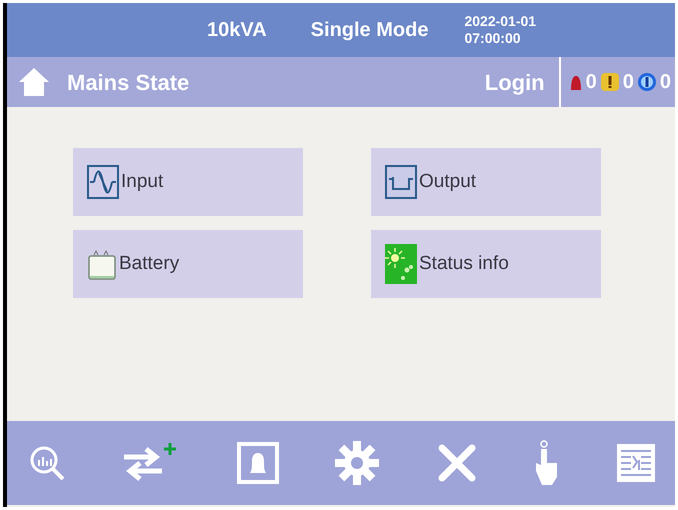 Image resolution: width=678 pixels, height=510 pixels. Describe the element at coordinates (486, 182) in the screenshot. I see `menu-button: Output` at that location.